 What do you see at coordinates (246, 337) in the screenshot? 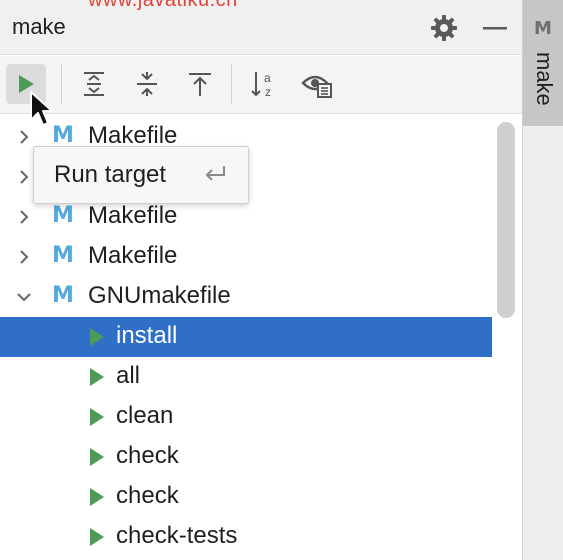
I see `tree-node-target: install` at bounding box center [246, 337].